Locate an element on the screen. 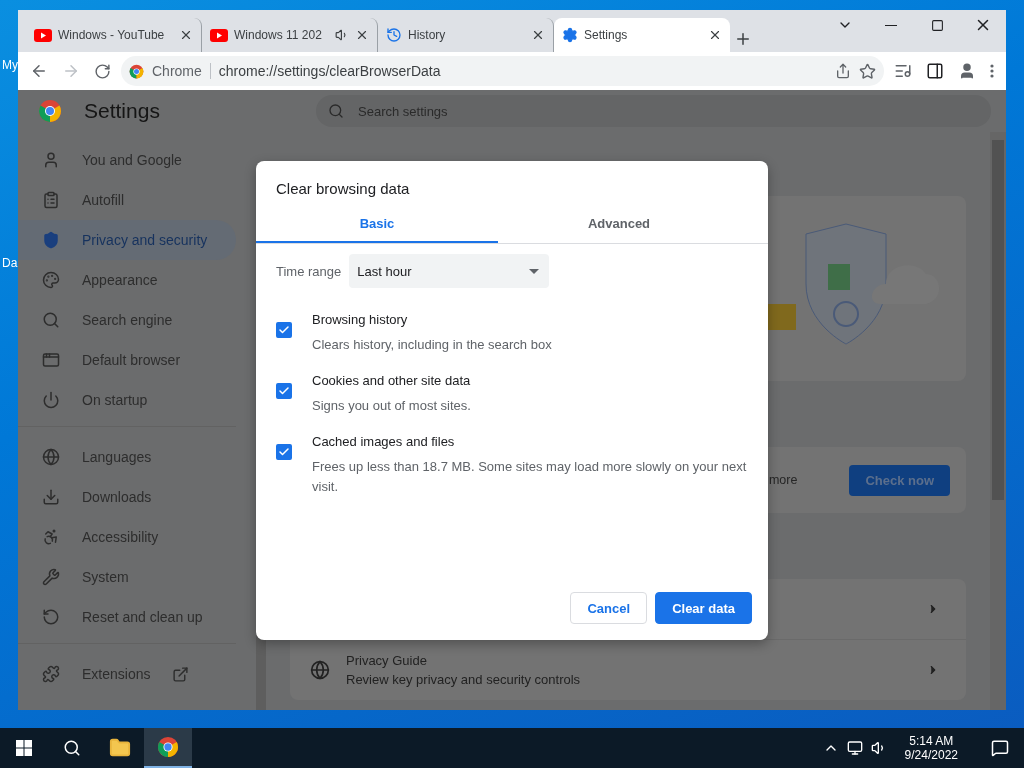  reload-icon is located at coordinates (102, 71).